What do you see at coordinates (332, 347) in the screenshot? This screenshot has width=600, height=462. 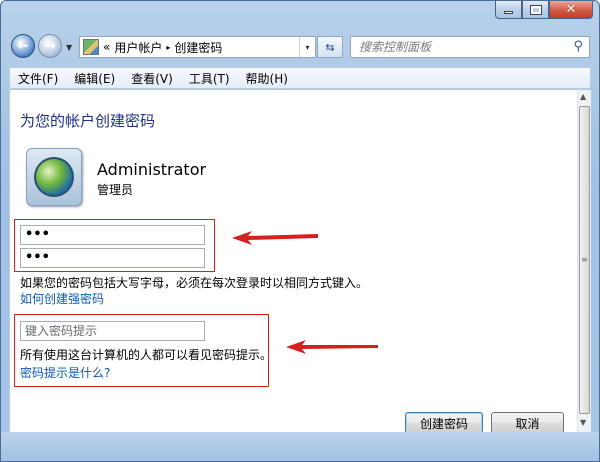 I see `annotation-arrow-hint` at bounding box center [332, 347].